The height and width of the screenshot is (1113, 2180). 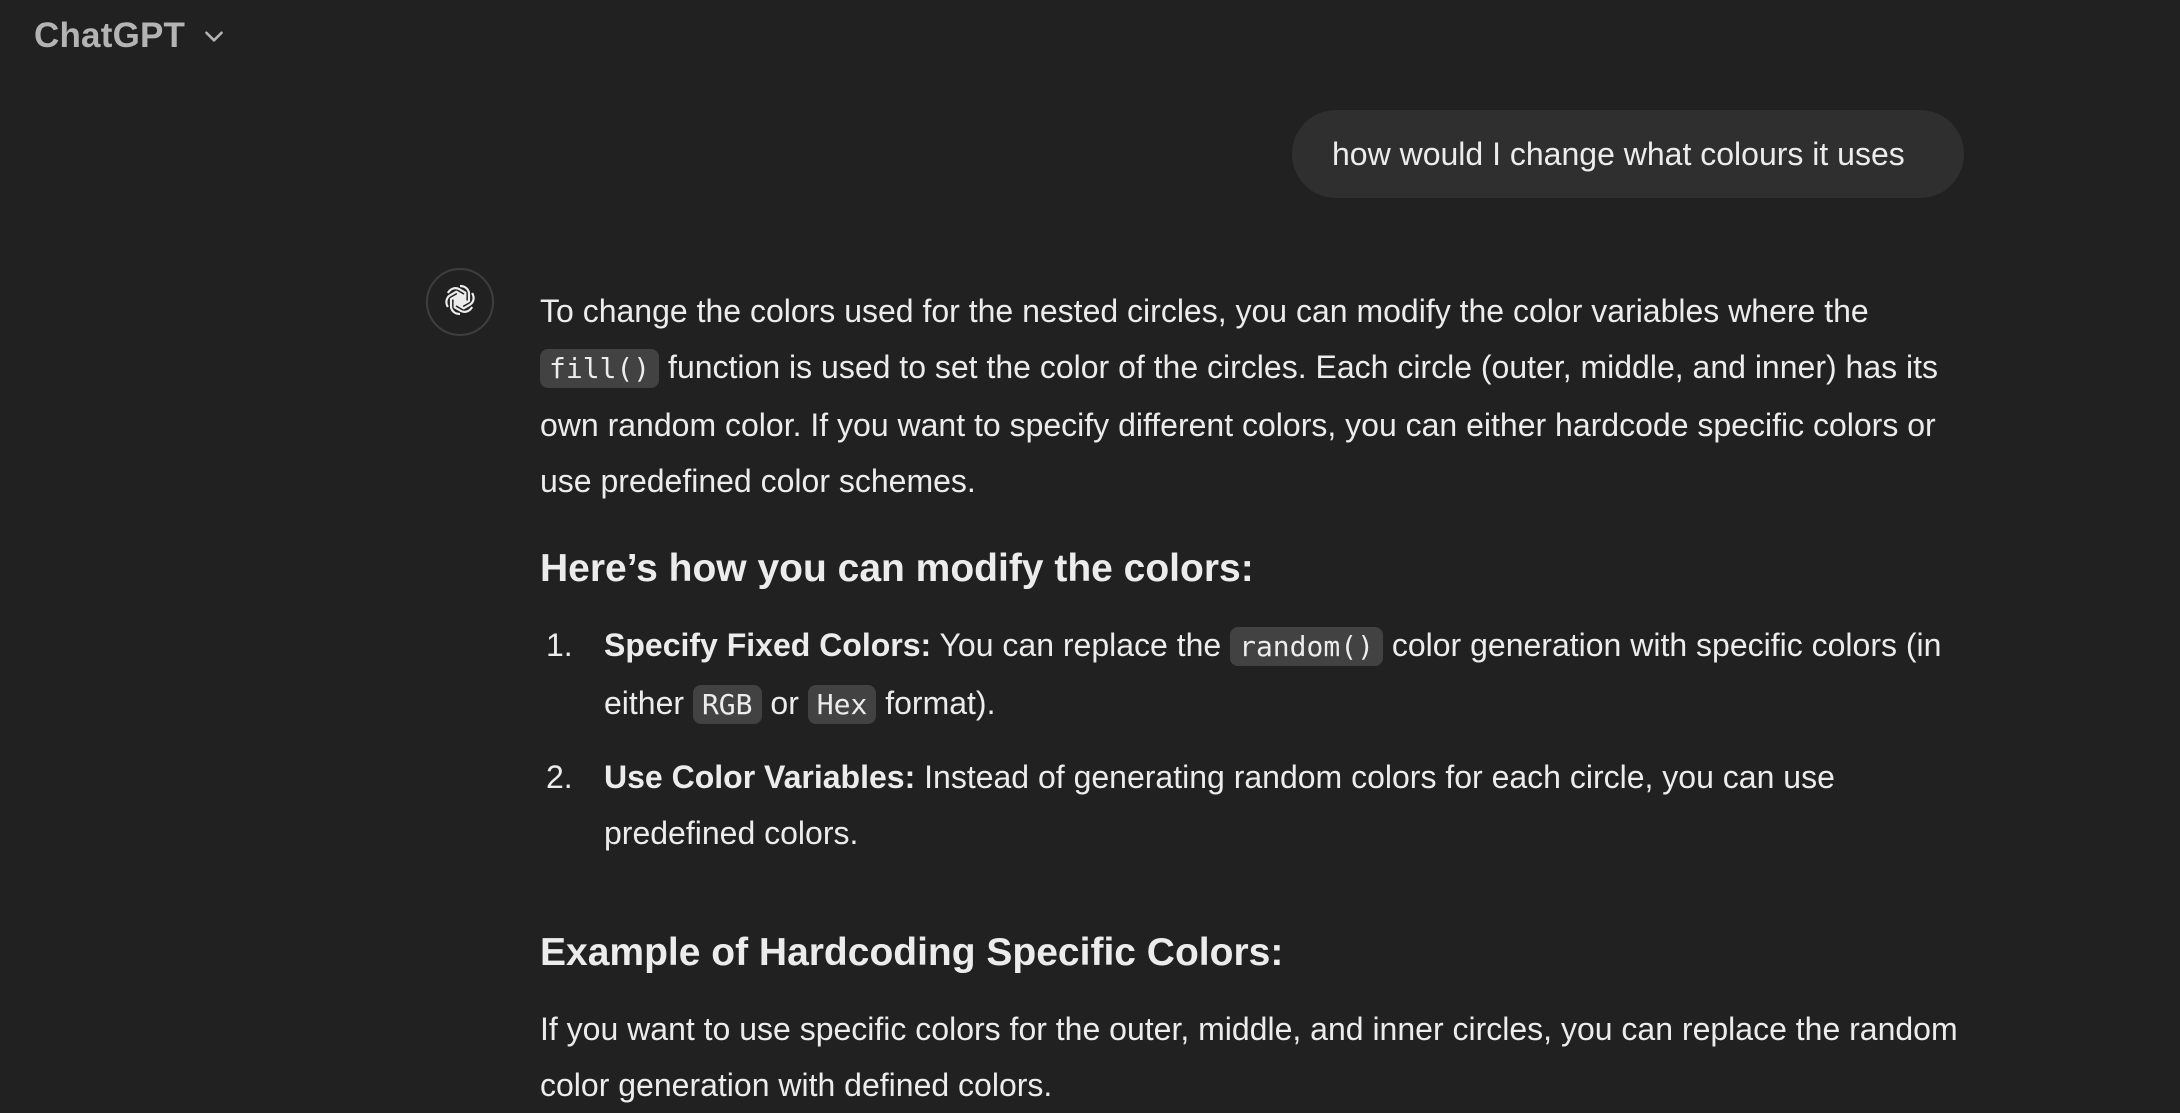 I want to click on user-message-text: how would I change what colours it uses, so click(x=1618, y=153).